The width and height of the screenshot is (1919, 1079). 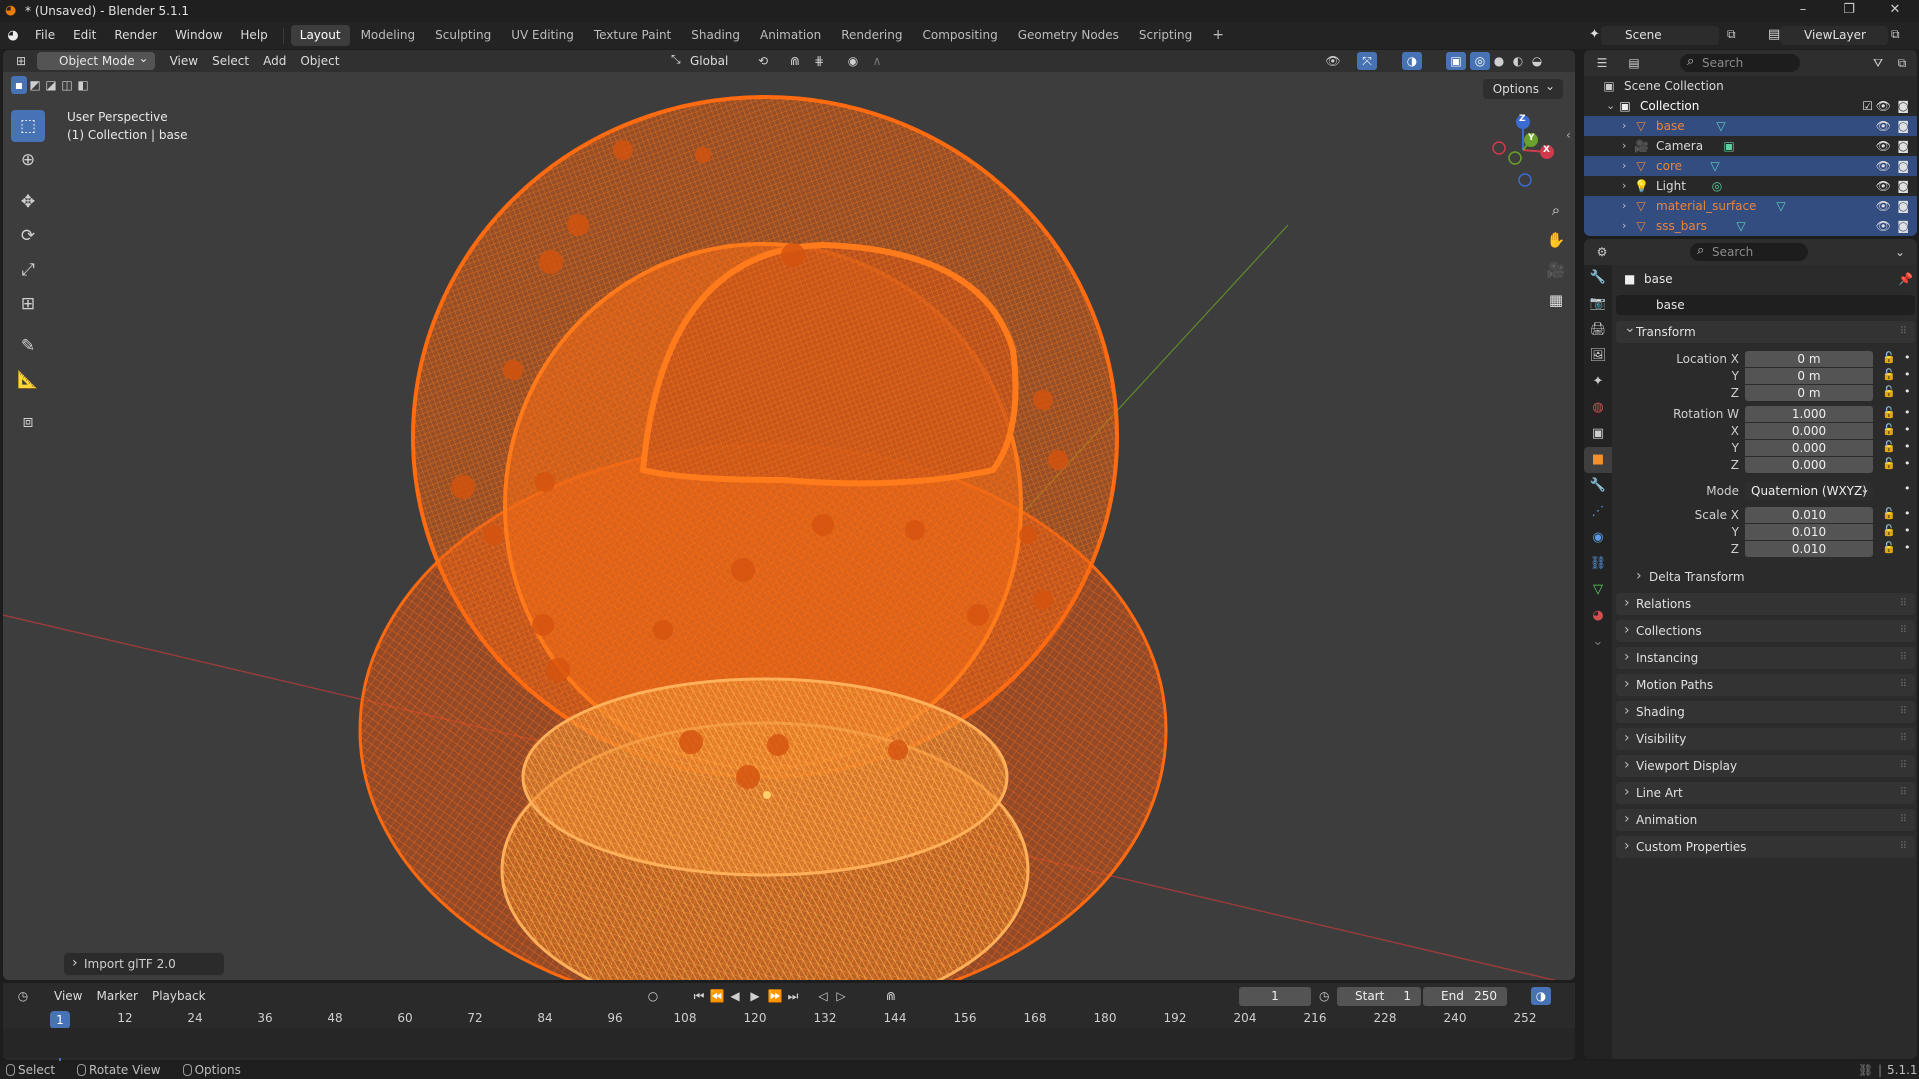 What do you see at coordinates (1750, 226) in the screenshot?
I see `outliner-item-sss-bars: › ▽ sss_bars ▽ 👁 ◙` at bounding box center [1750, 226].